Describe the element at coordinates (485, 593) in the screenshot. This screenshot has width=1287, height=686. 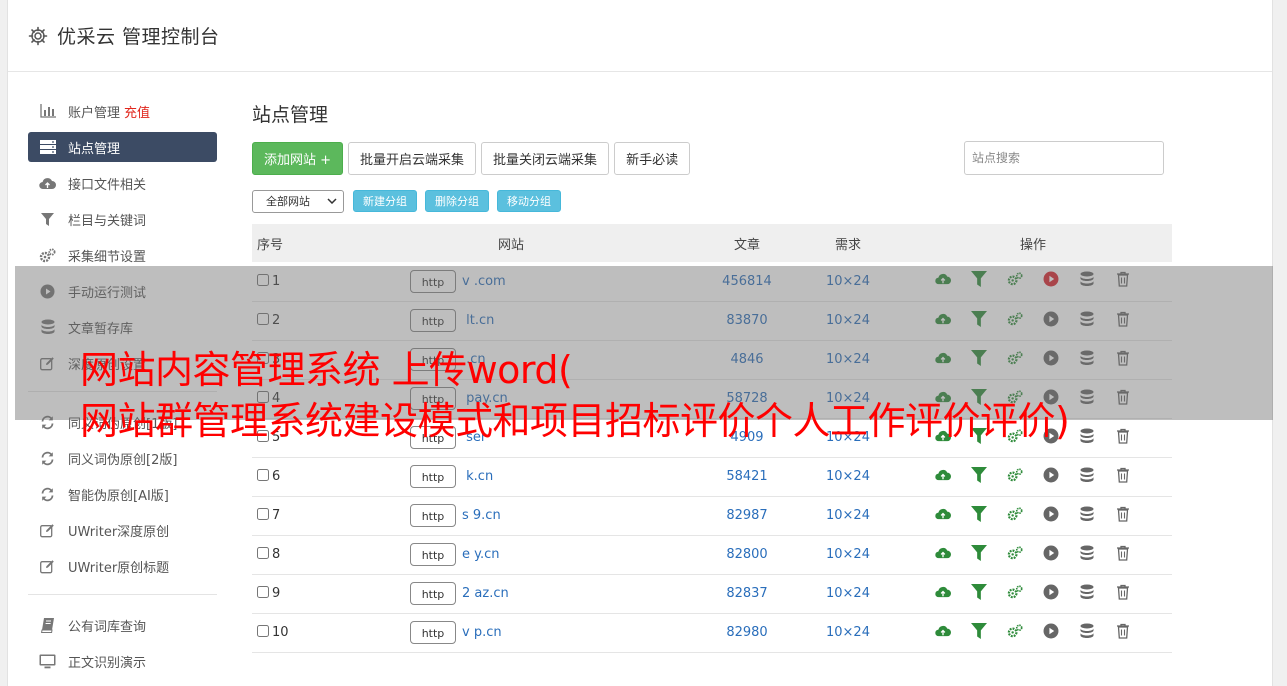
I see `site-link: 2 az.cn` at that location.